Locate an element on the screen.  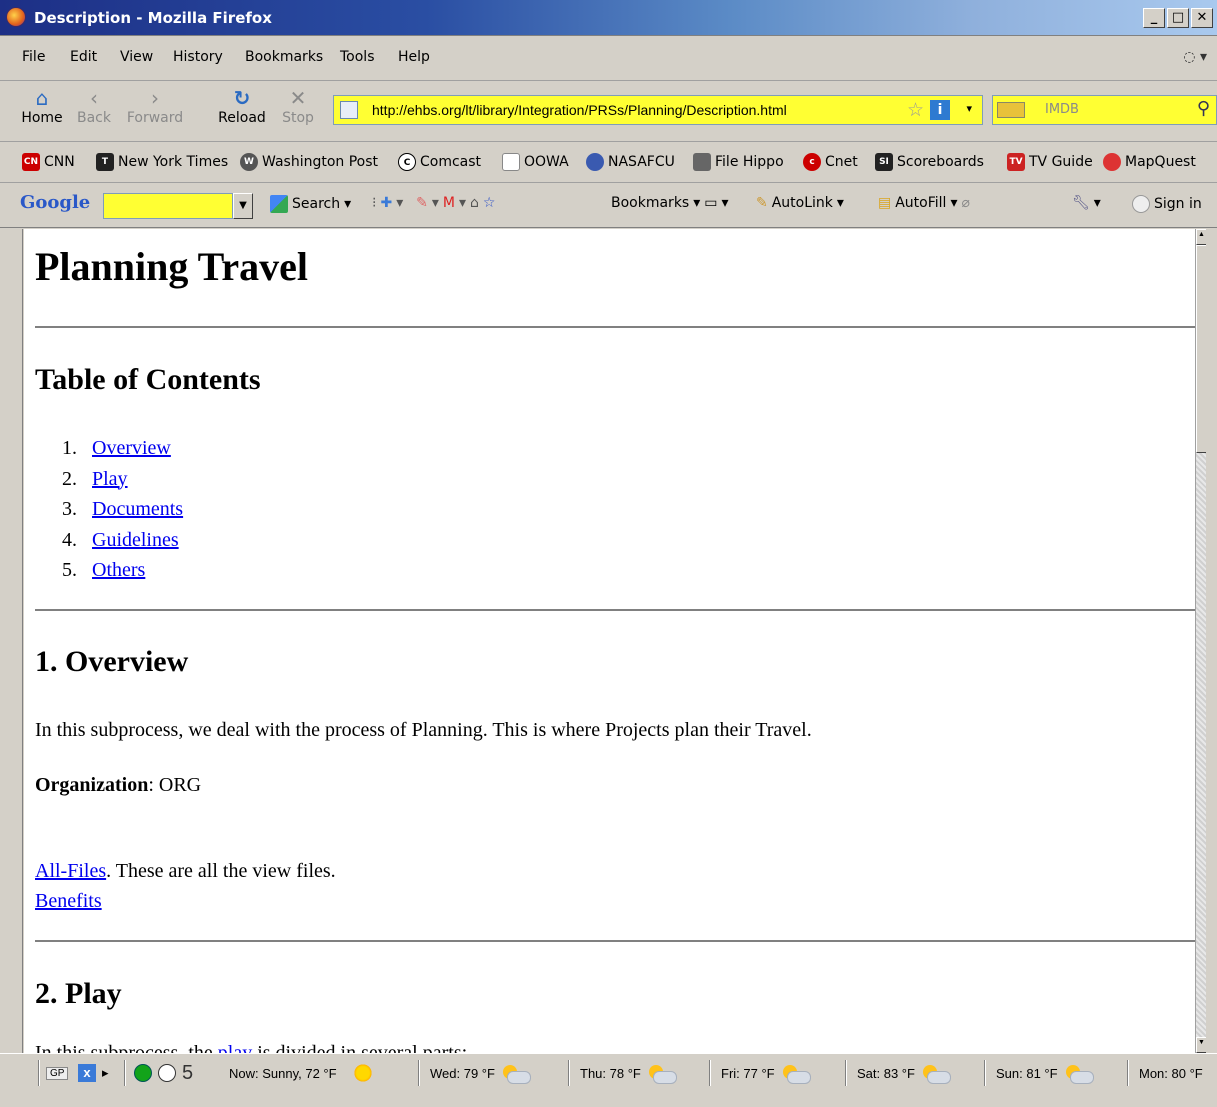
comcast-icon: C is located at coordinates (407, 162).